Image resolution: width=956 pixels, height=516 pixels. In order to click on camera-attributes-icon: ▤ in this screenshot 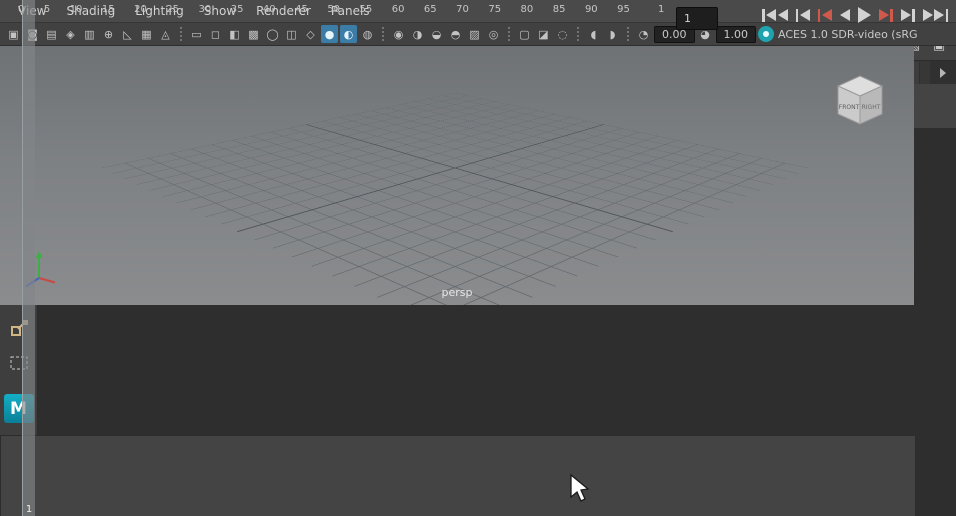, I will do `click(51, 34)`.